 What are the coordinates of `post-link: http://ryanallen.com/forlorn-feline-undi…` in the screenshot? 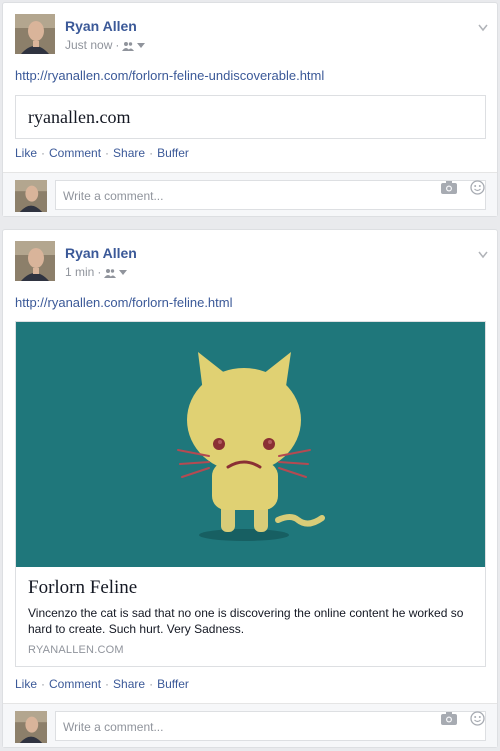 It's located at (169, 75).